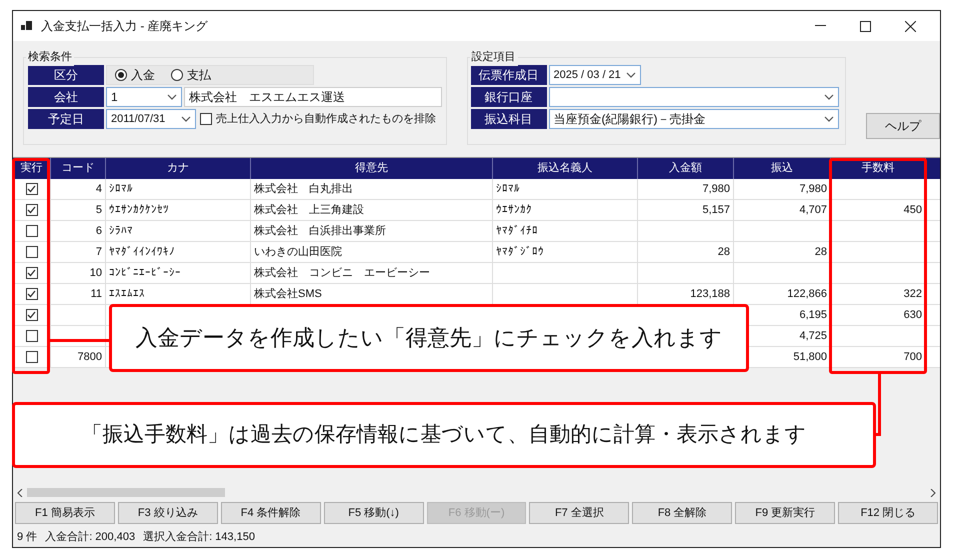 This screenshot has width=955, height=556. What do you see at coordinates (716, 210) in the screenshot?
I see `table-cell-text: 5,157` at bounding box center [716, 210].